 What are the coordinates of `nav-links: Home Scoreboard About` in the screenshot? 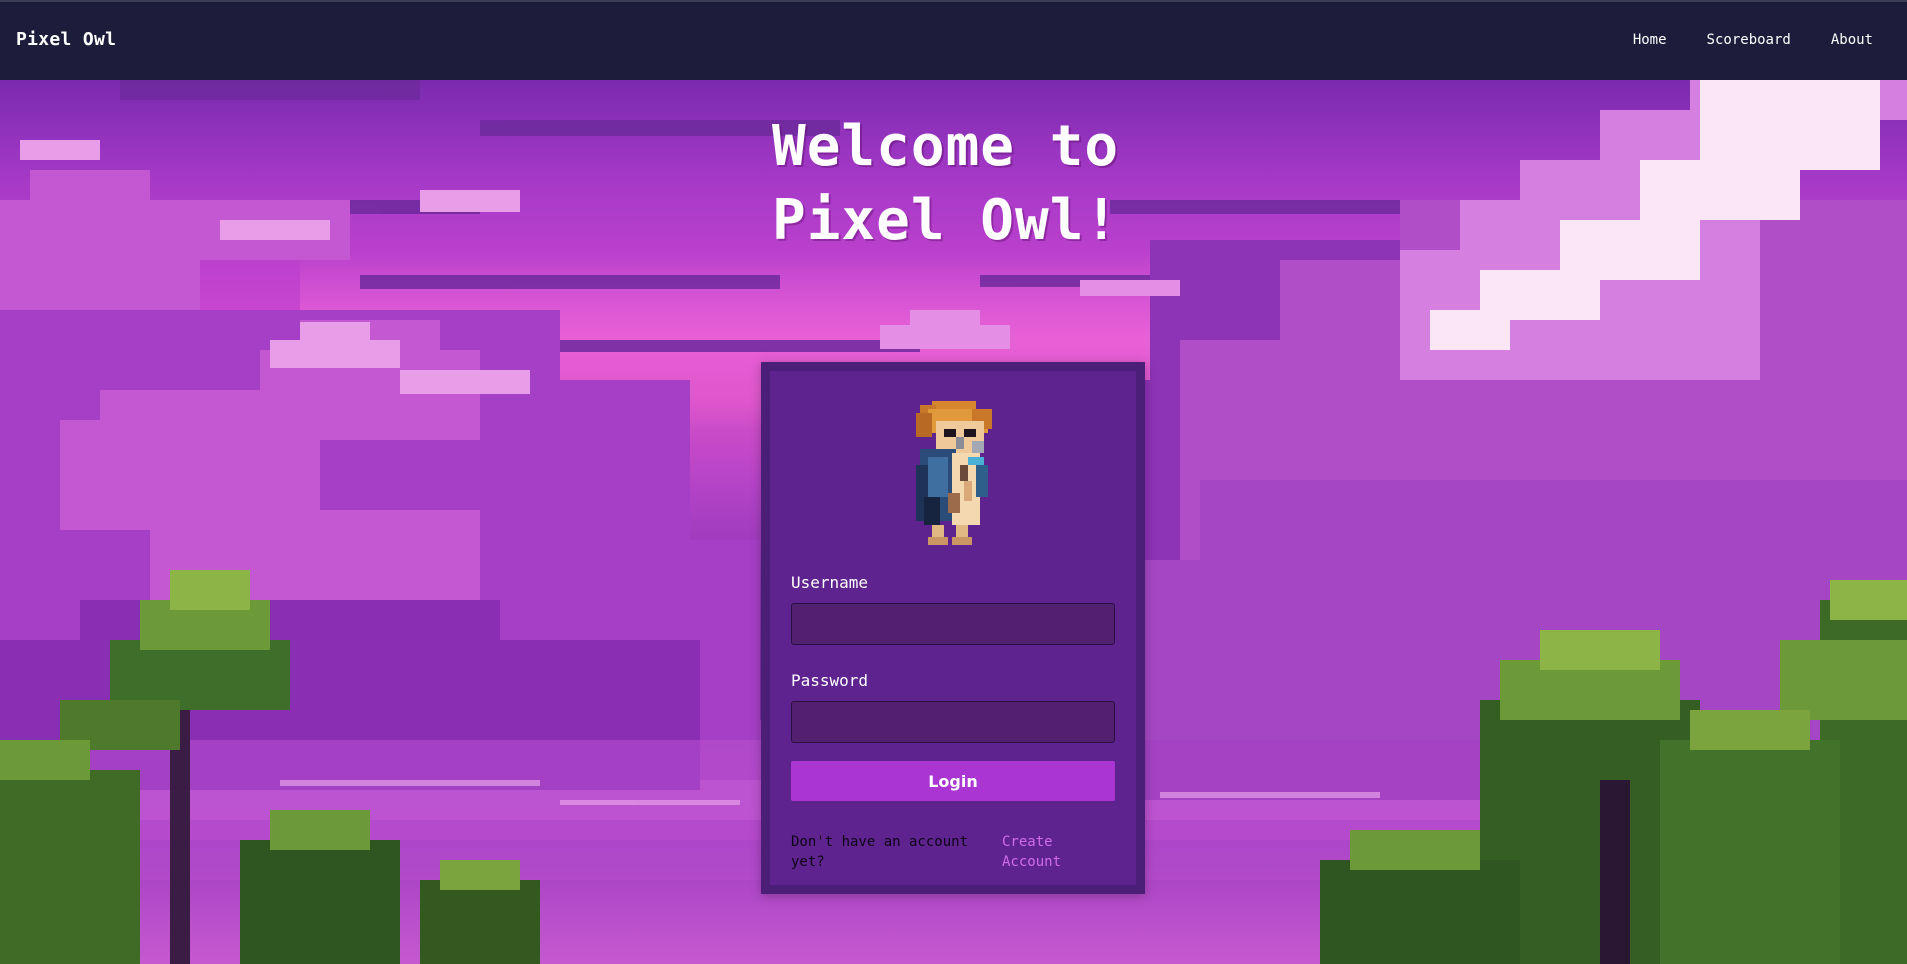 It's located at (1770, 40).